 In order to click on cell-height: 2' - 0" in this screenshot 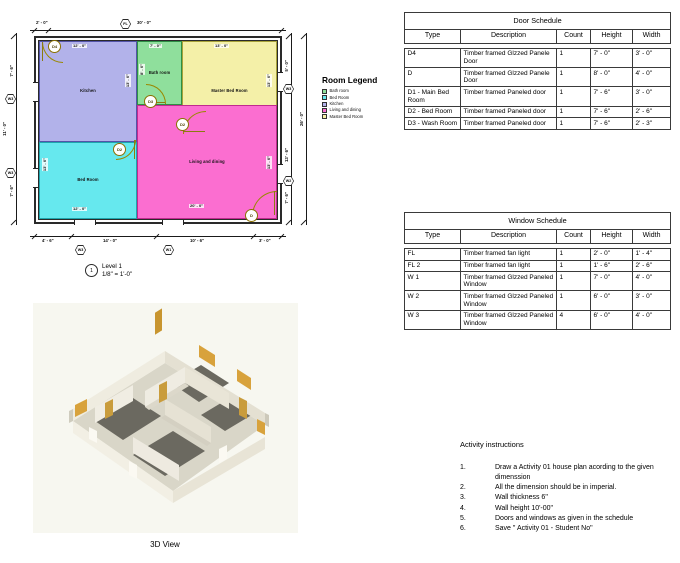, I will do `click(611, 254)`.